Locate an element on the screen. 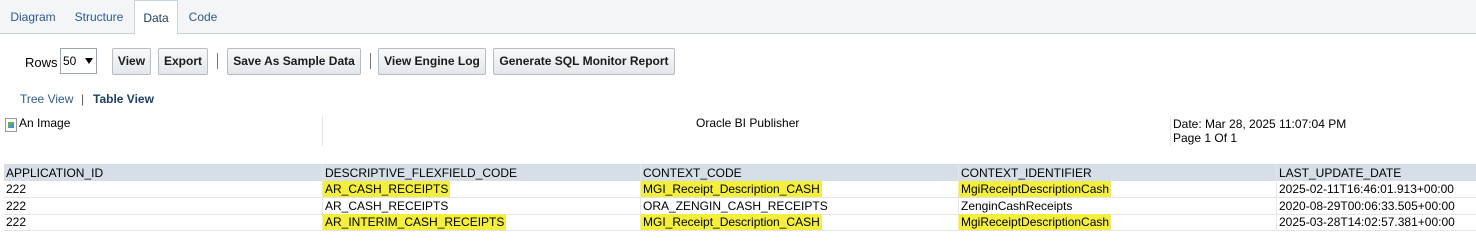  view-button: View is located at coordinates (131, 61).